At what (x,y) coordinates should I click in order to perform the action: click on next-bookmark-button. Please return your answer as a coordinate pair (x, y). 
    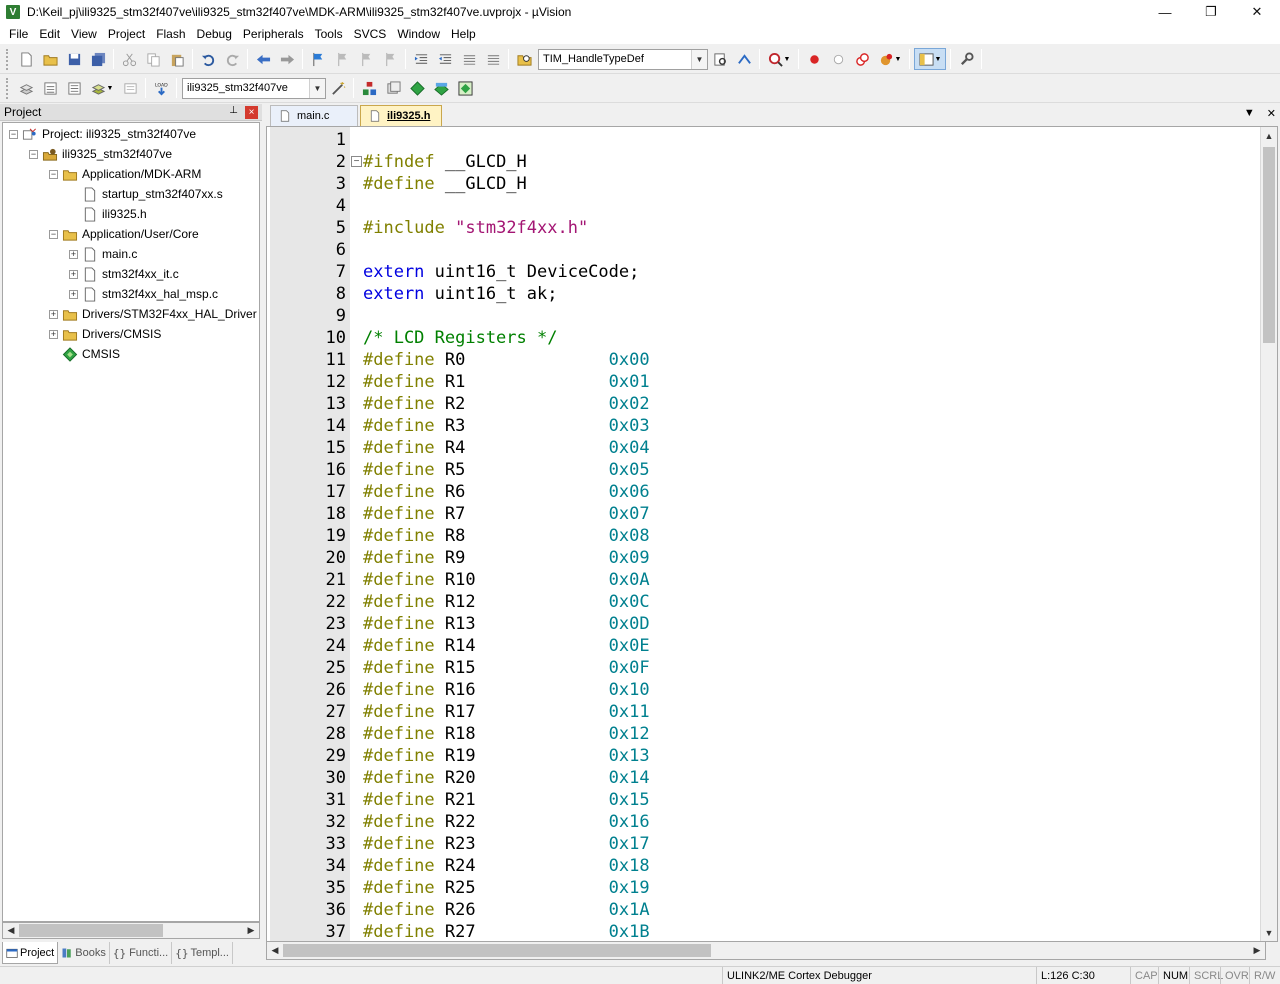
    Looking at the image, I should click on (366, 59).